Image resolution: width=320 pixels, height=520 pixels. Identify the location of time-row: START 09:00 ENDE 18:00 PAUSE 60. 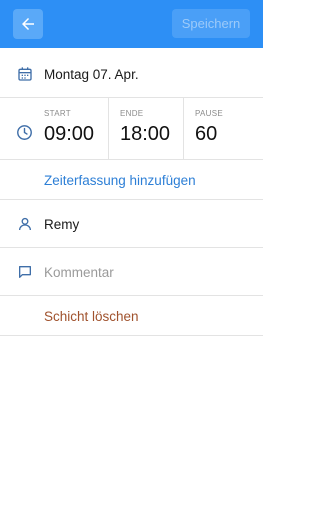
(131, 129).